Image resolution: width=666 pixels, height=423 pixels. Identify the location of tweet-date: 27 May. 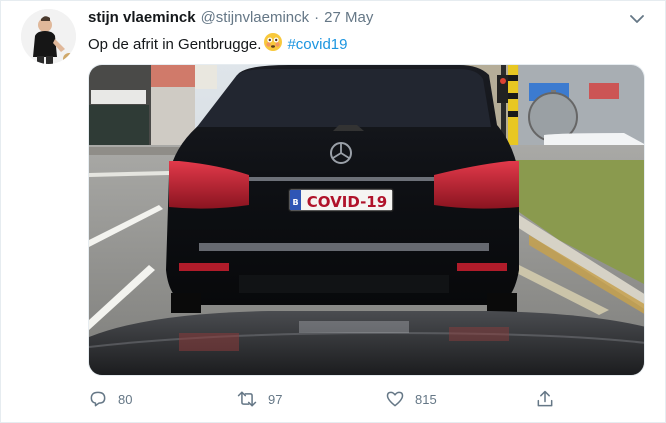
(348, 17).